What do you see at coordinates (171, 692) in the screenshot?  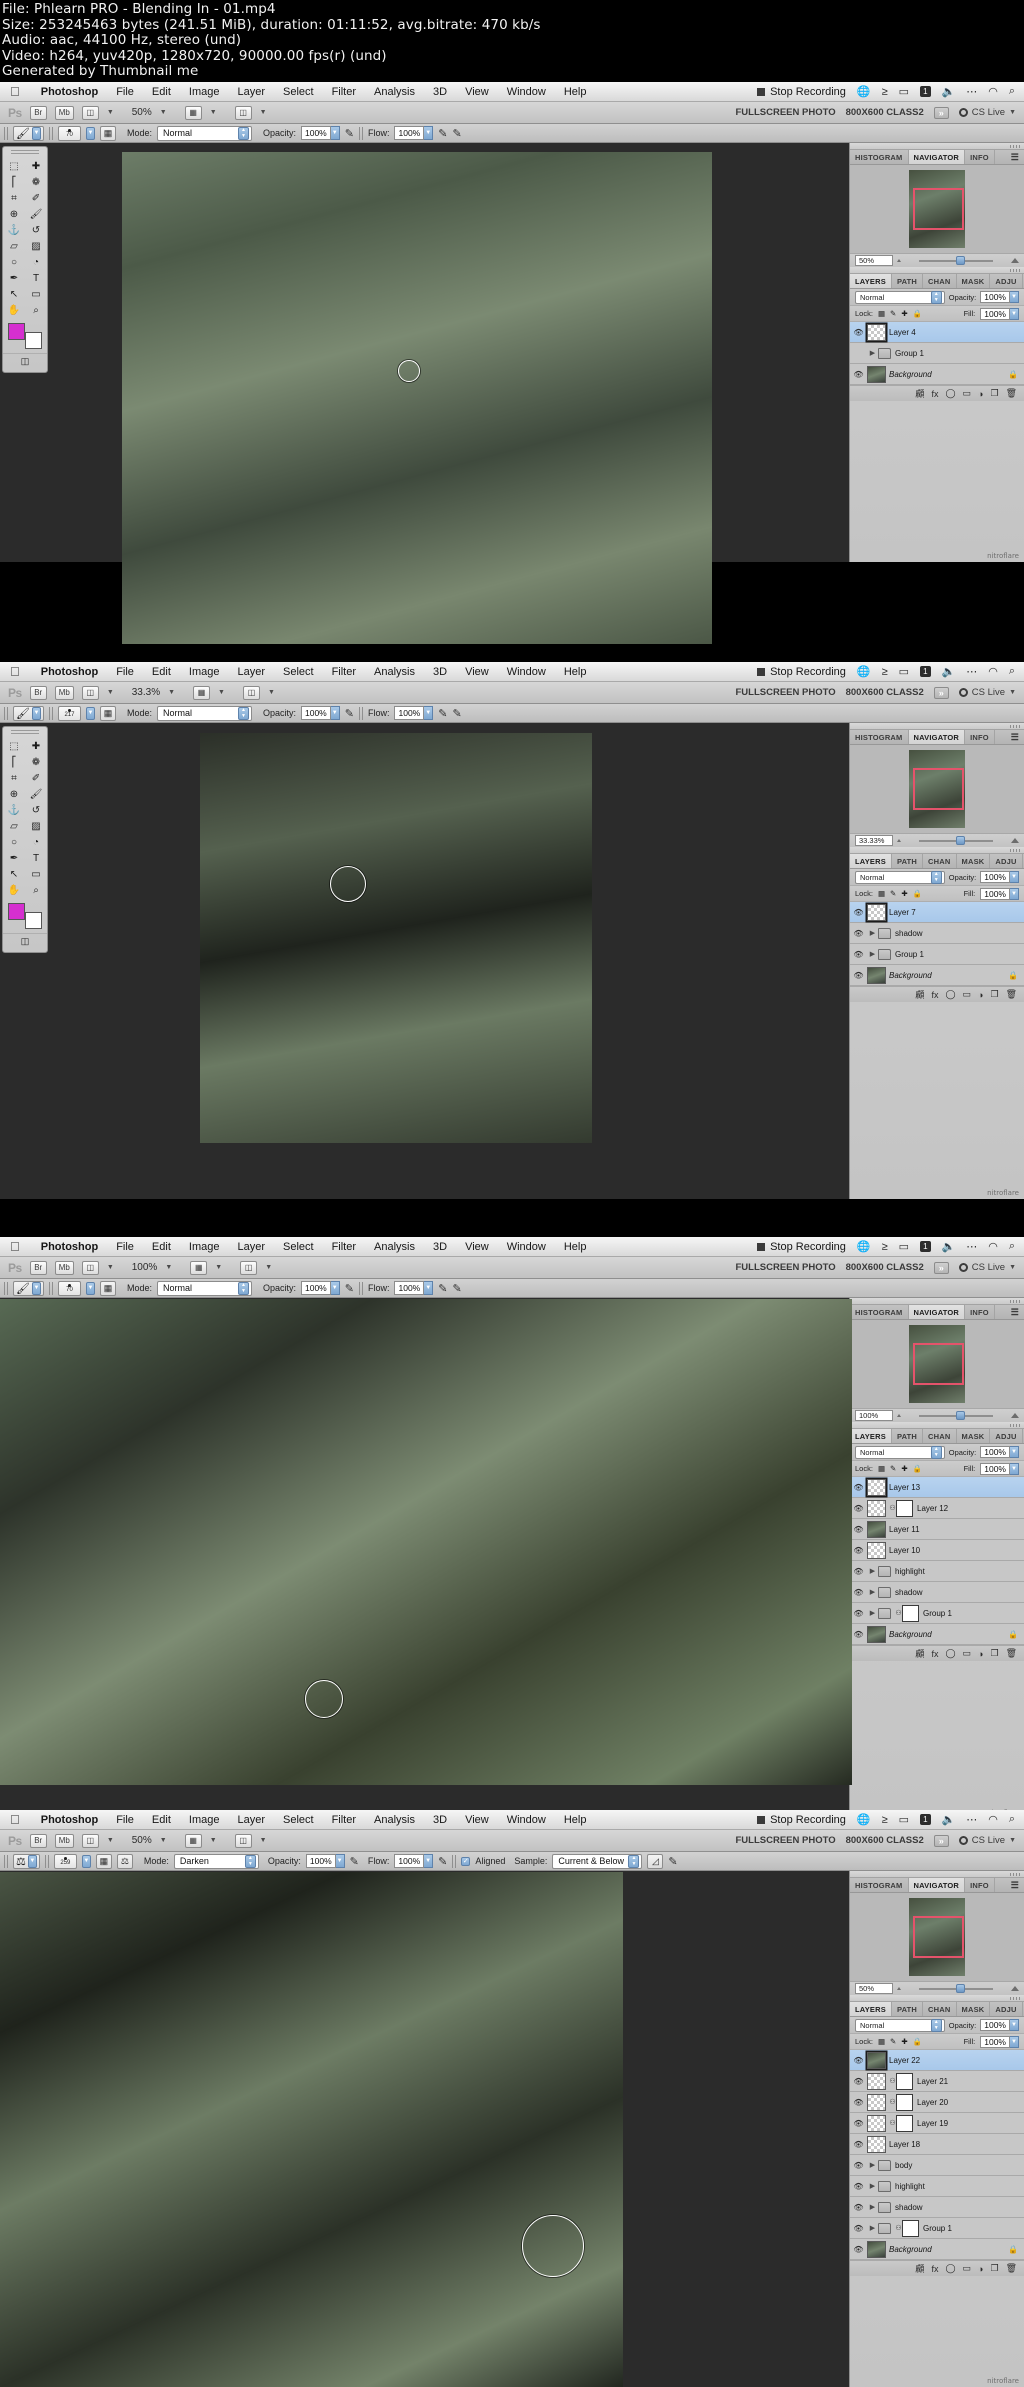 I see `zoom-level-caret: ▼` at bounding box center [171, 692].